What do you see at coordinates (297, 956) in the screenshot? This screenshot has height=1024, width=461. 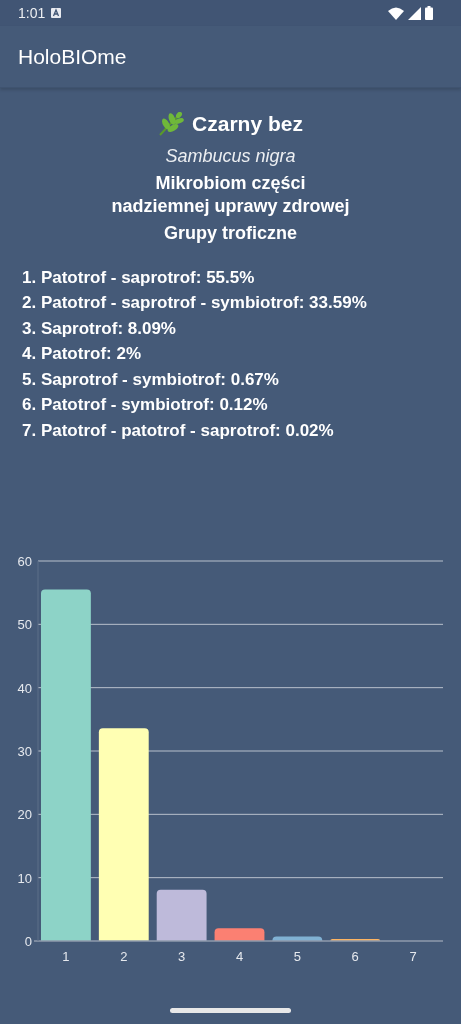 I see `x-tick-label: 5` at bounding box center [297, 956].